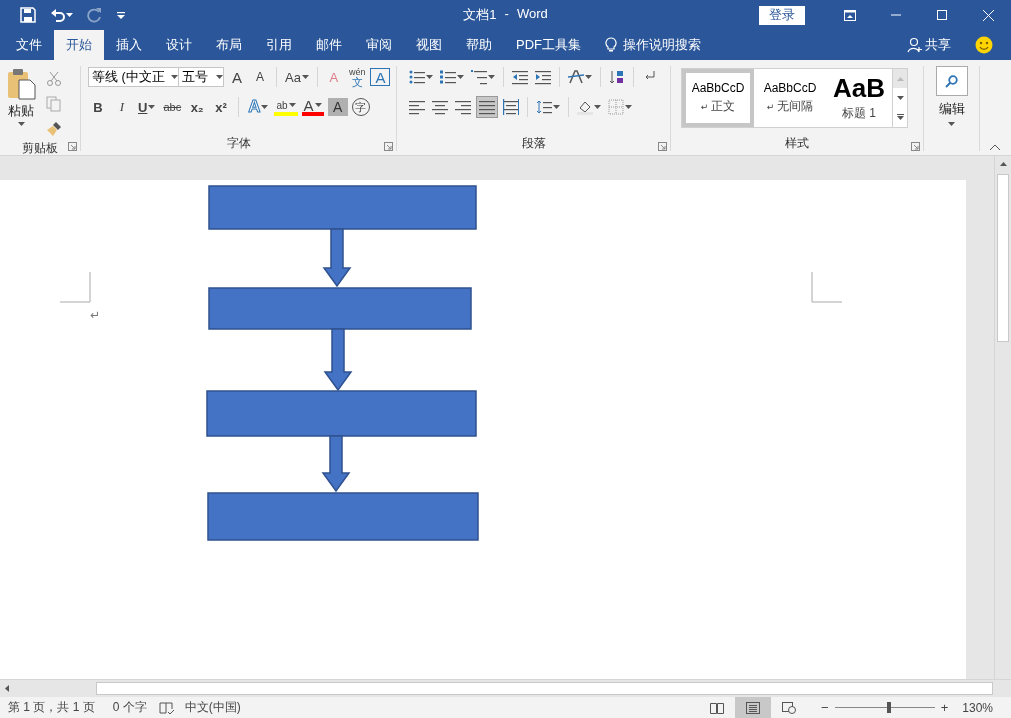  Describe the element at coordinates (929, 45) in the screenshot. I see `share-button: 共享` at that location.